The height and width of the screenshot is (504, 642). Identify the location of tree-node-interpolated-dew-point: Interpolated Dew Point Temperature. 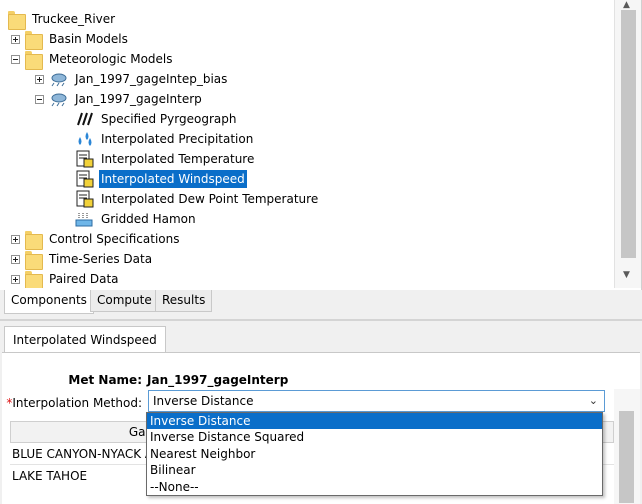
(197, 199).